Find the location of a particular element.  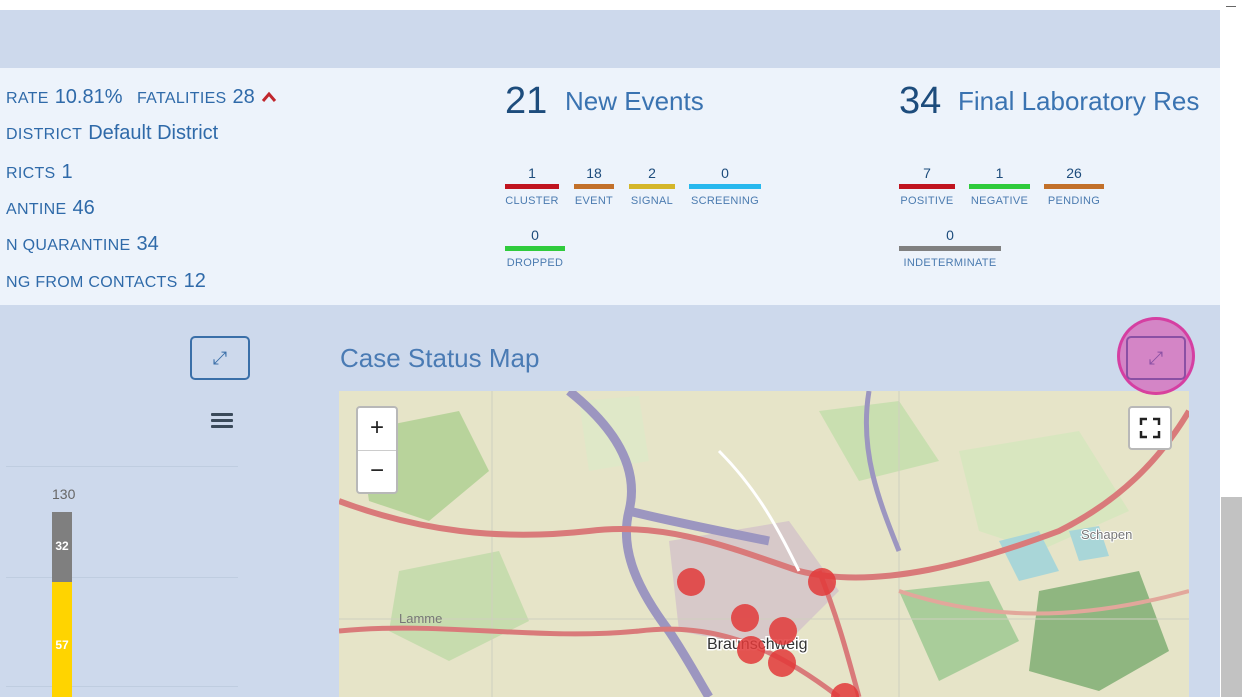

event-event-bar is located at coordinates (594, 186).